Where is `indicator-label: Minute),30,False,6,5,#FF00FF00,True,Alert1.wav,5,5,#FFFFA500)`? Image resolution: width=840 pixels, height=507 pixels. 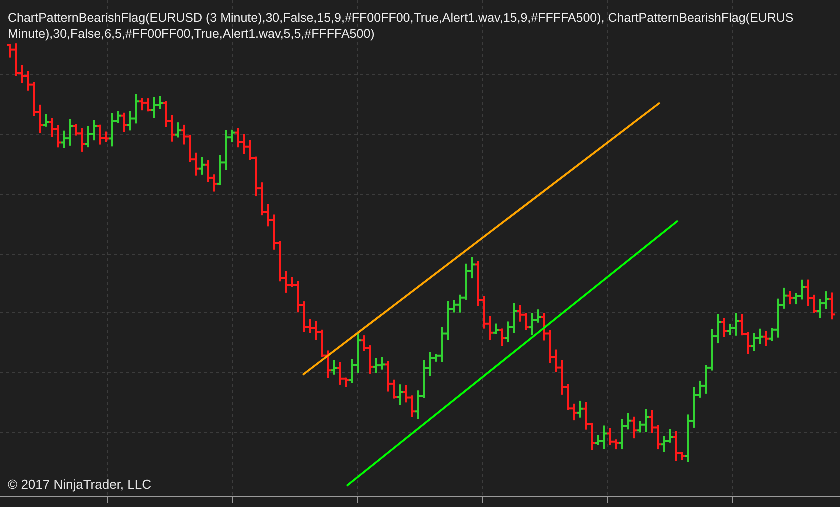 indicator-label: Minute),30,False,6,5,#FF00FF00,True,Alert1.wav,5,5,#FFFFA500) is located at coordinates (191, 34).